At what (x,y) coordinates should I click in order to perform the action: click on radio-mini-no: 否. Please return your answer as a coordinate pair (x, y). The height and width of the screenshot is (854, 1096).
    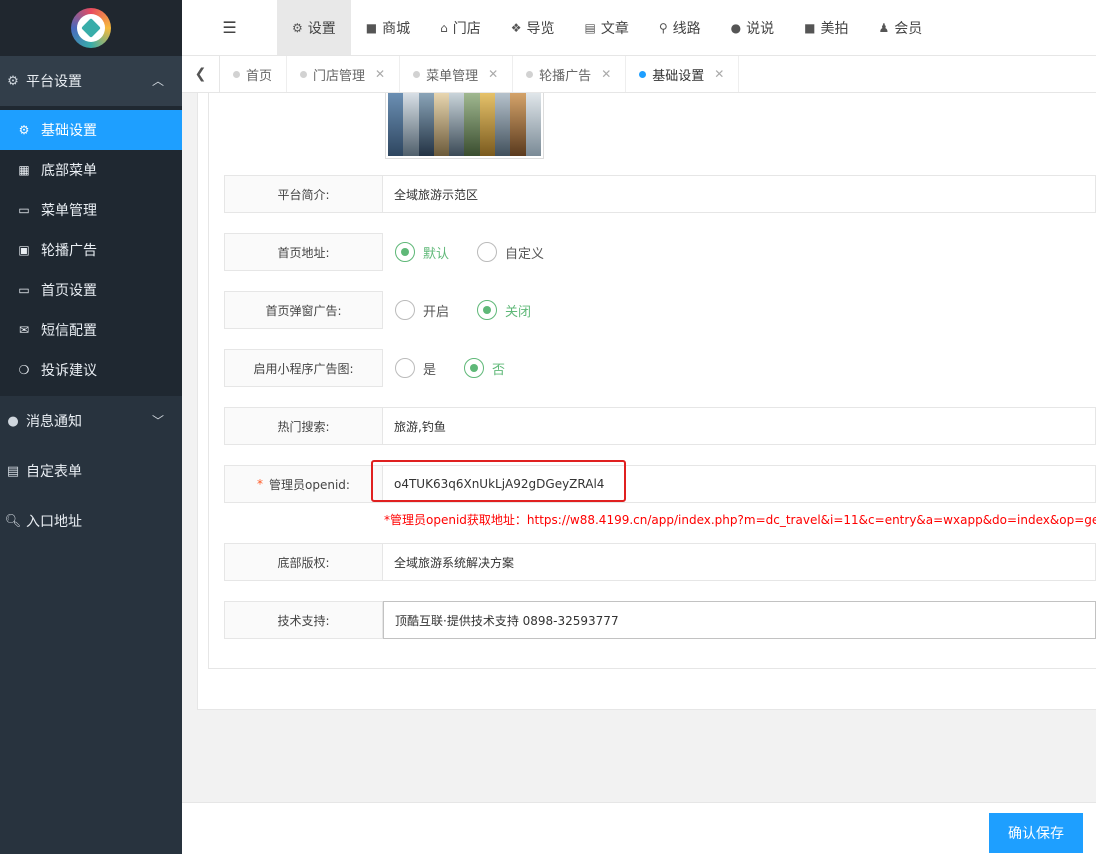
    Looking at the image, I should click on (484, 368).